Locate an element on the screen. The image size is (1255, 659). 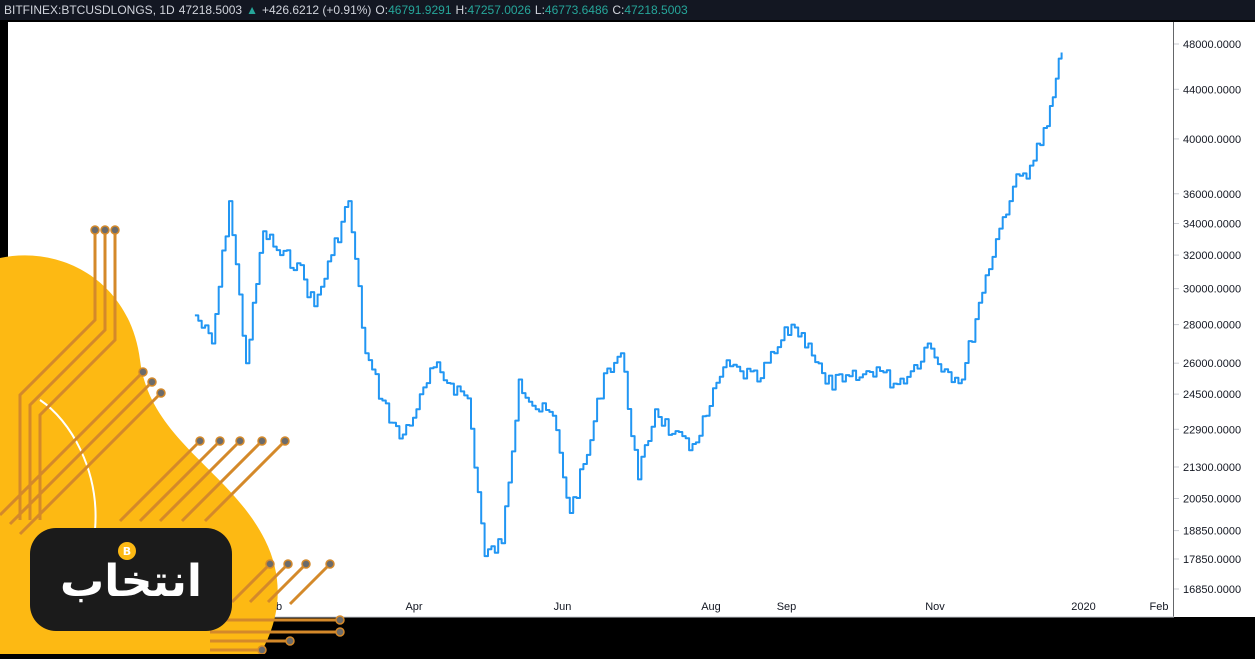
x-tick-label: 2020 is located at coordinates (1083, 607).